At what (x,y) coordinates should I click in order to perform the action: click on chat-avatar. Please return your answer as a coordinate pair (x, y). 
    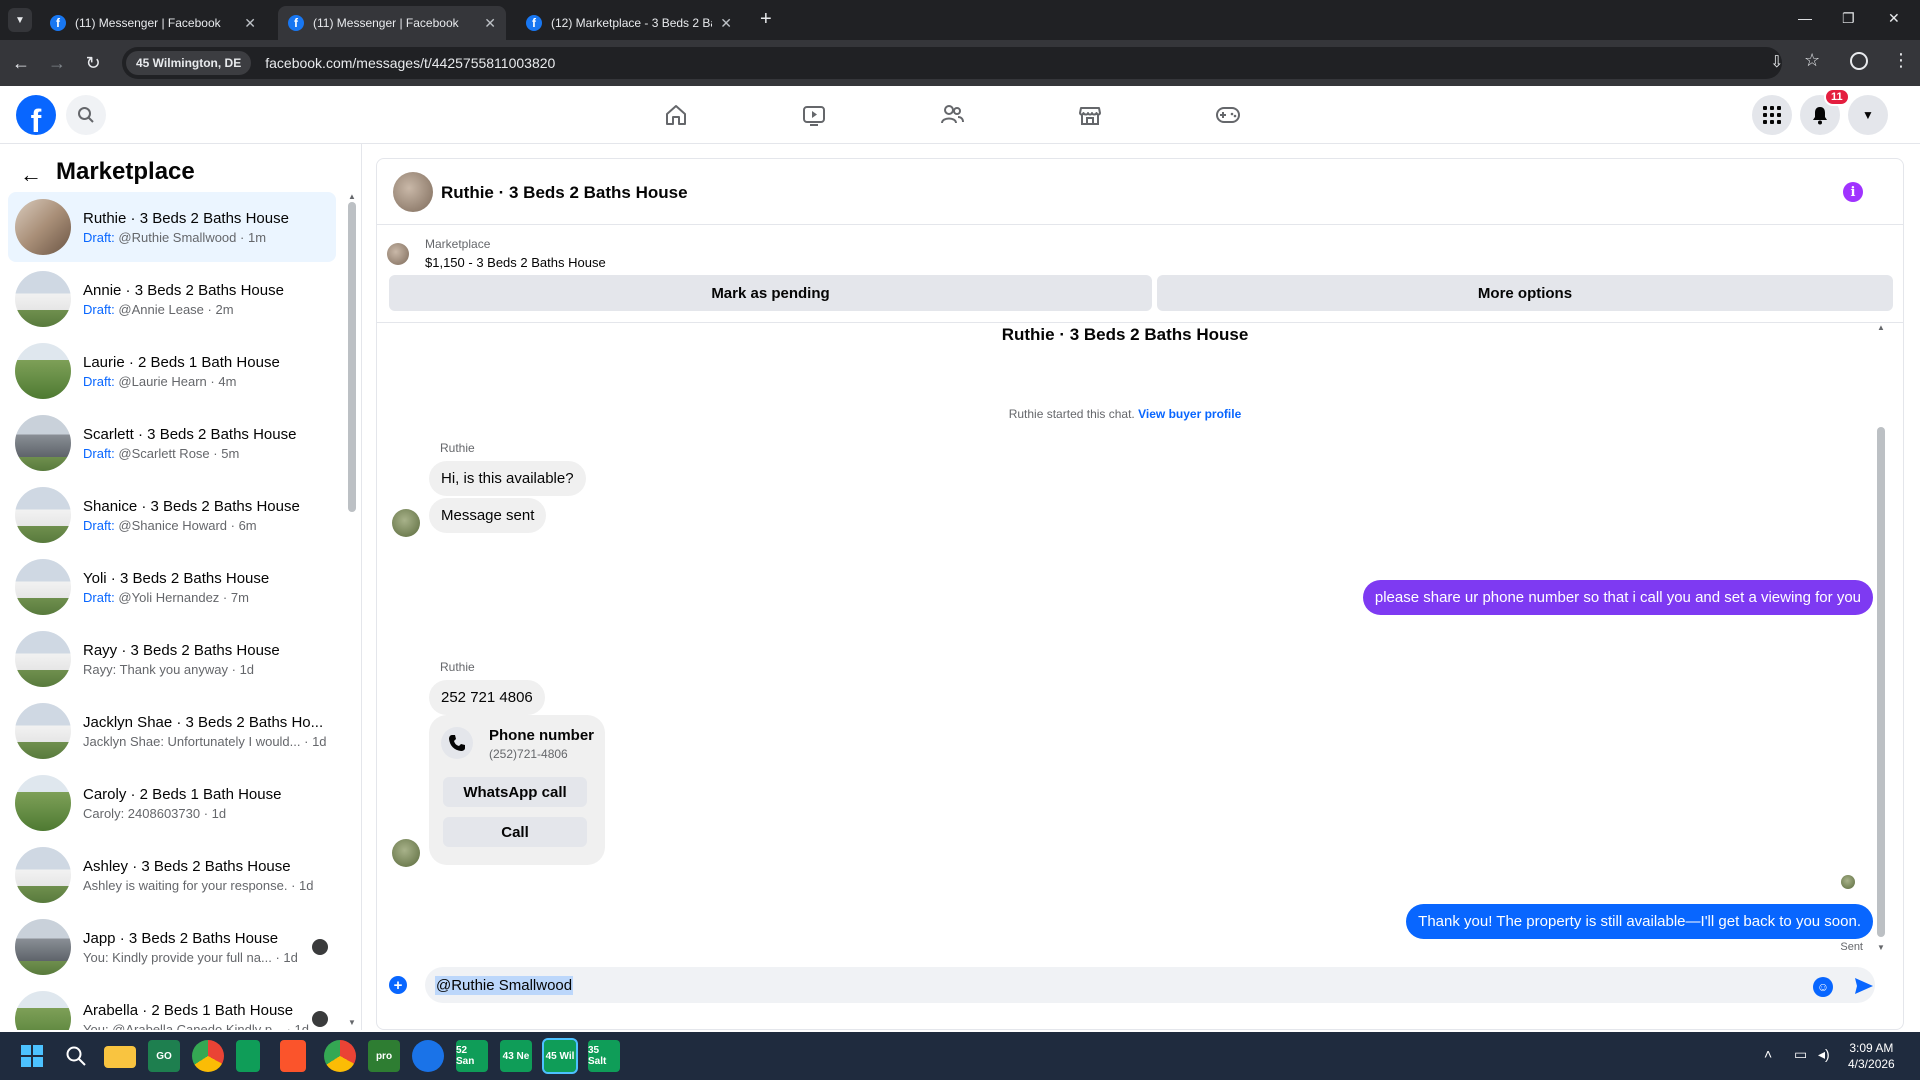
    Looking at the image, I should click on (413, 192).